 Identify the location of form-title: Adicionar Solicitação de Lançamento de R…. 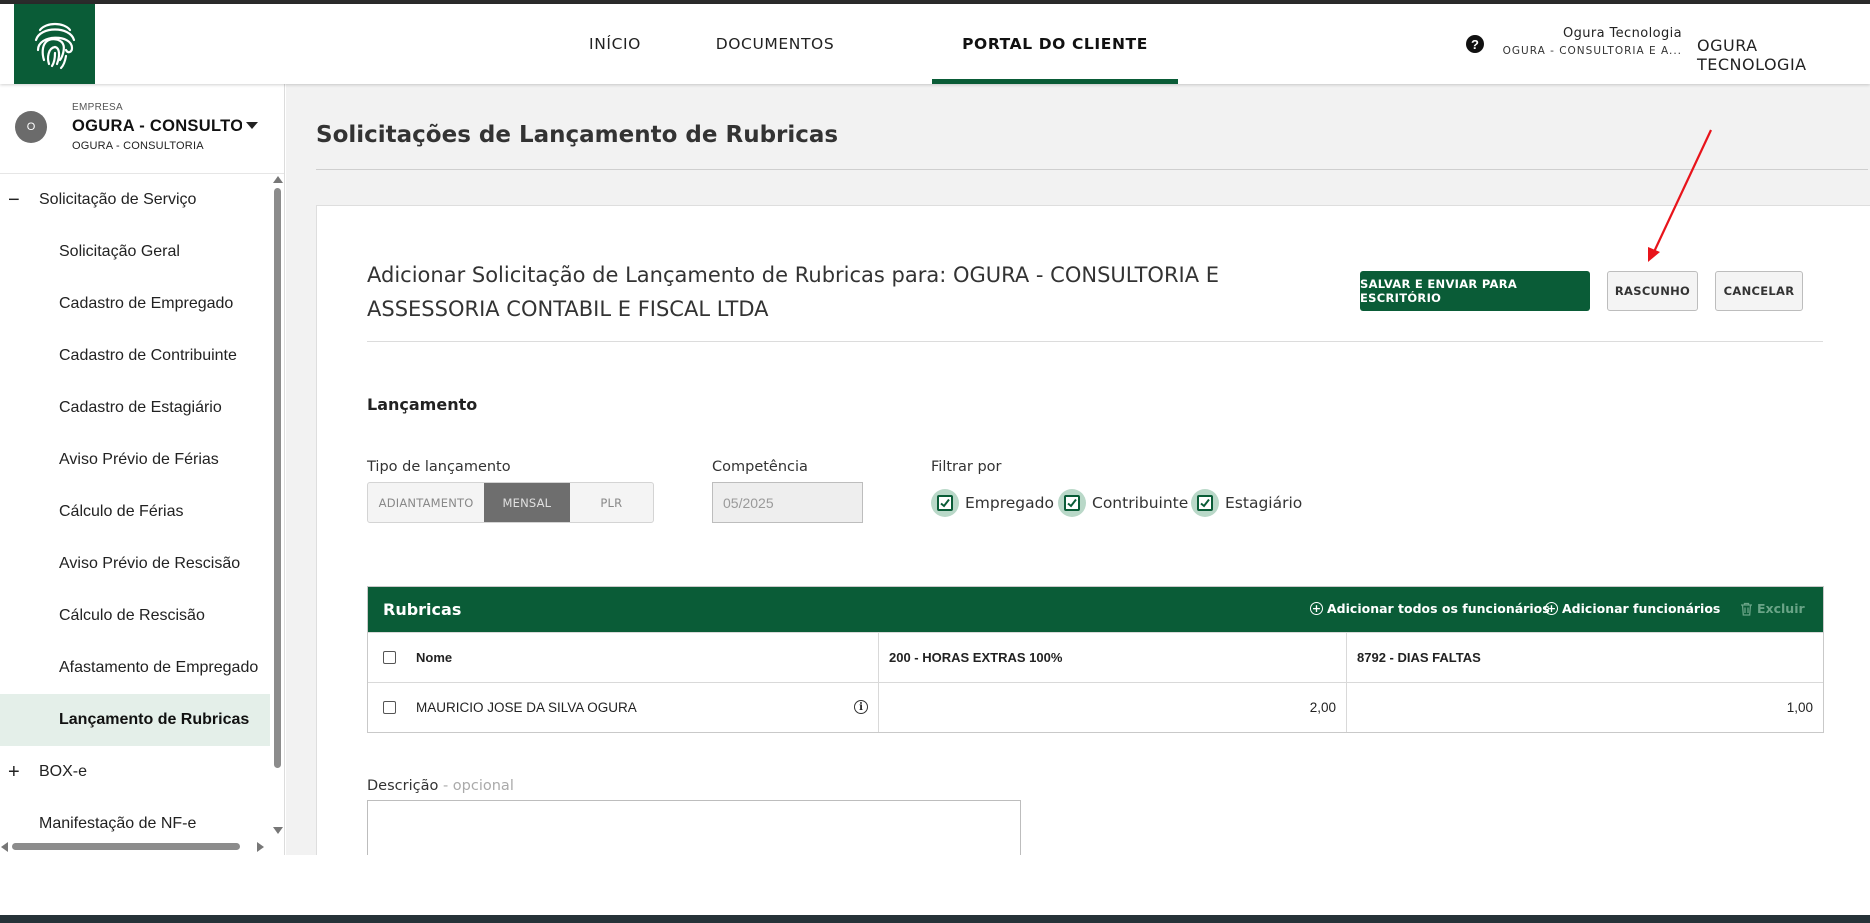
(793, 292).